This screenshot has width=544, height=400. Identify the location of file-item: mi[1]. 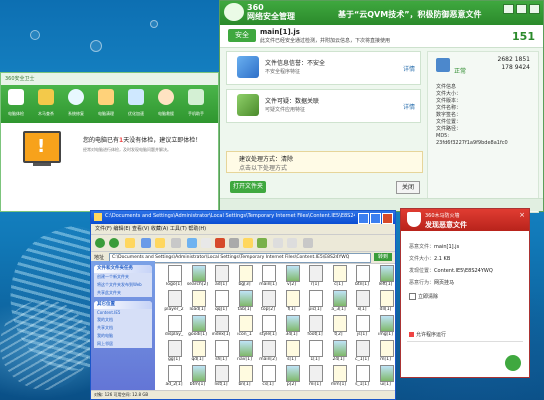
(315, 379).